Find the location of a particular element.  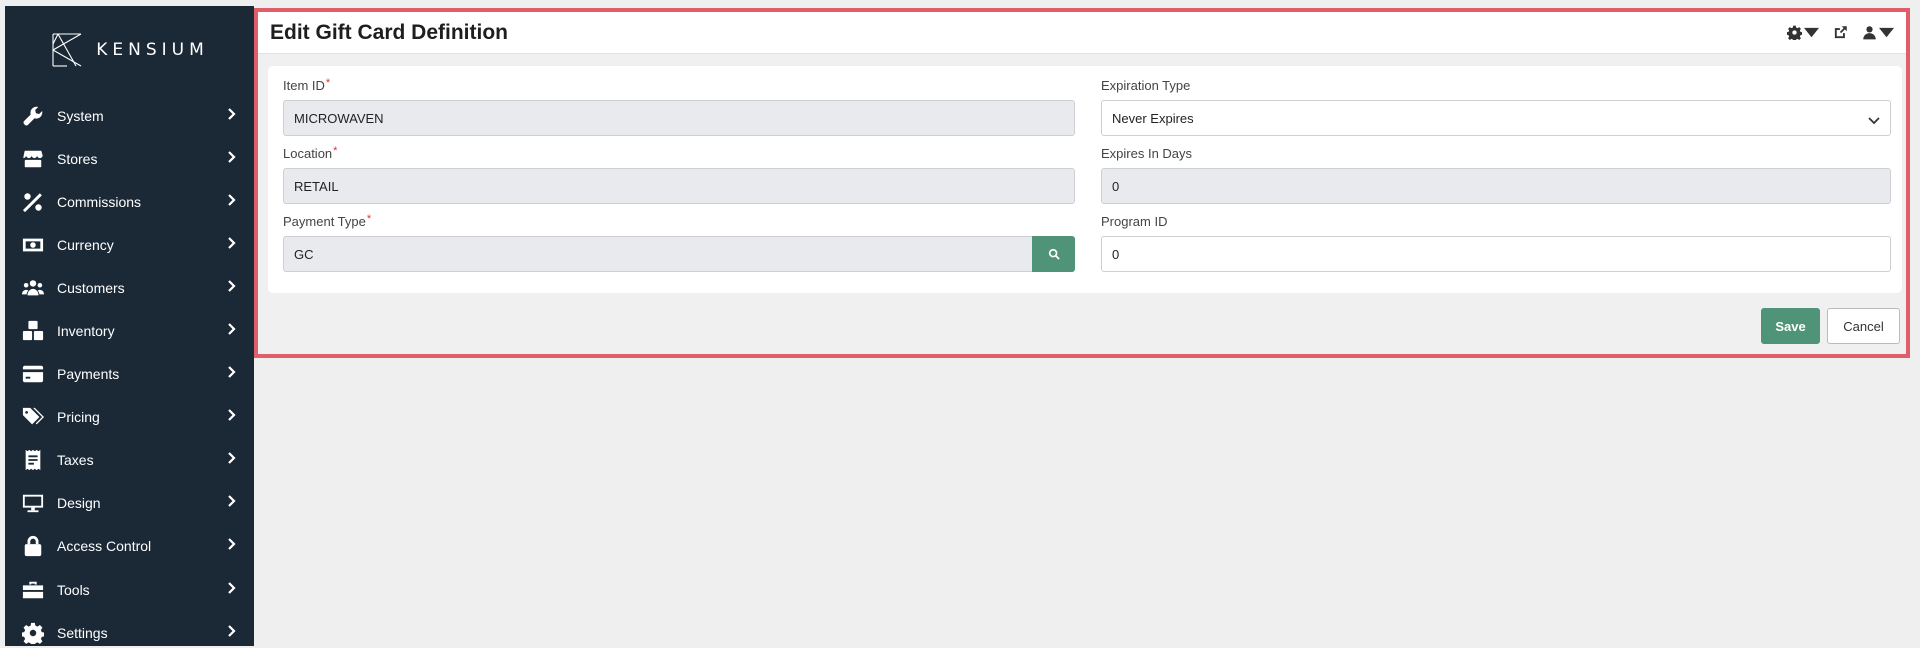

location-label: Location* is located at coordinates (310, 153).